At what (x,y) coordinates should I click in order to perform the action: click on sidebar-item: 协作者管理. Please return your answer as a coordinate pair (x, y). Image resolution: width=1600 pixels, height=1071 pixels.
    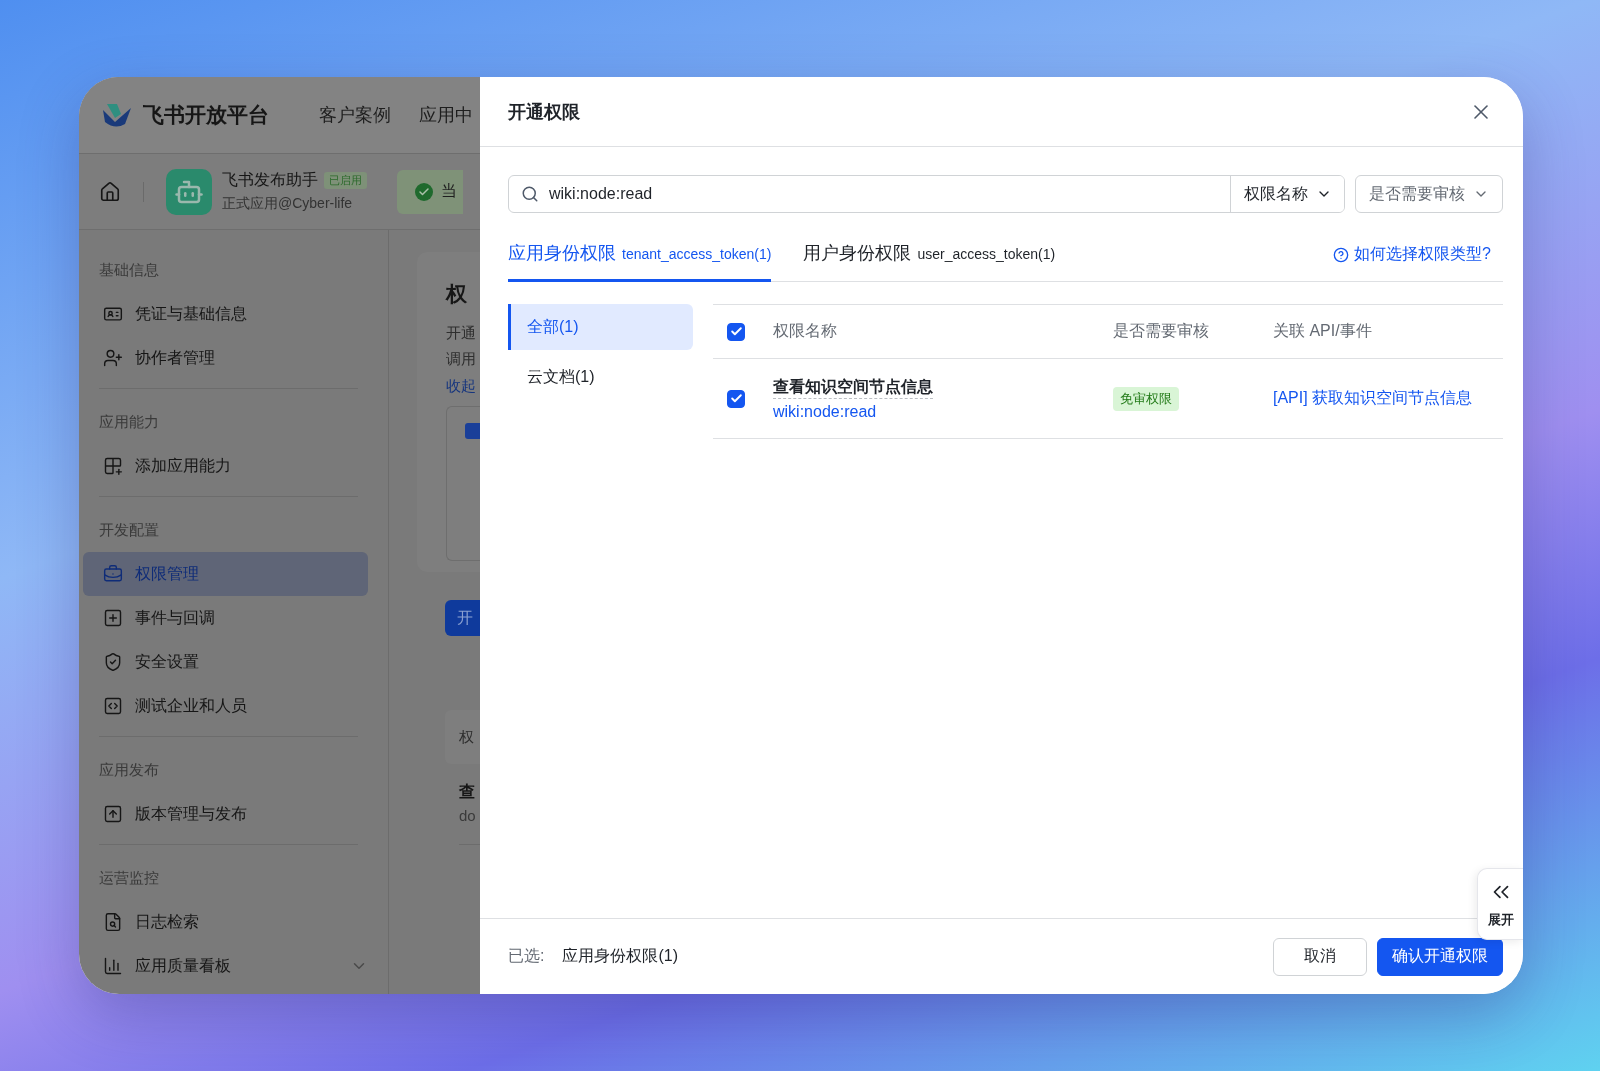
    Looking at the image, I should click on (225, 358).